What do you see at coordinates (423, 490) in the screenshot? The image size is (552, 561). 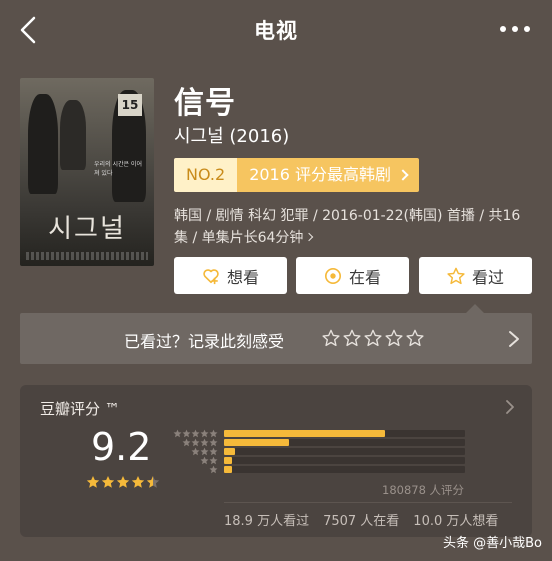 I see `rating-count: 180878 人评分` at bounding box center [423, 490].